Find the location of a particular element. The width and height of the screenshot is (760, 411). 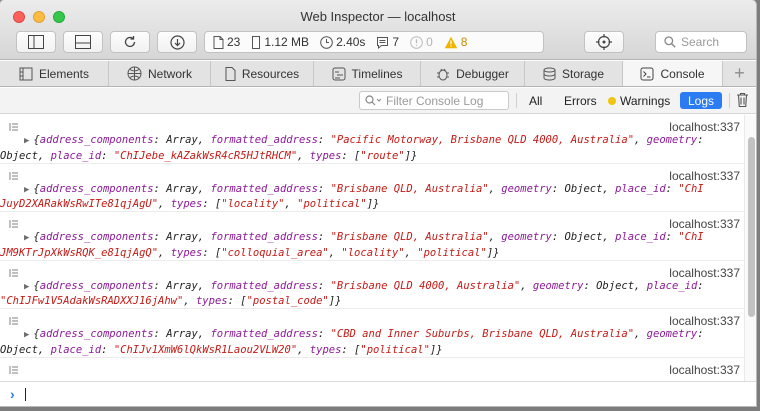

filter-all-label: All is located at coordinates (536, 101).